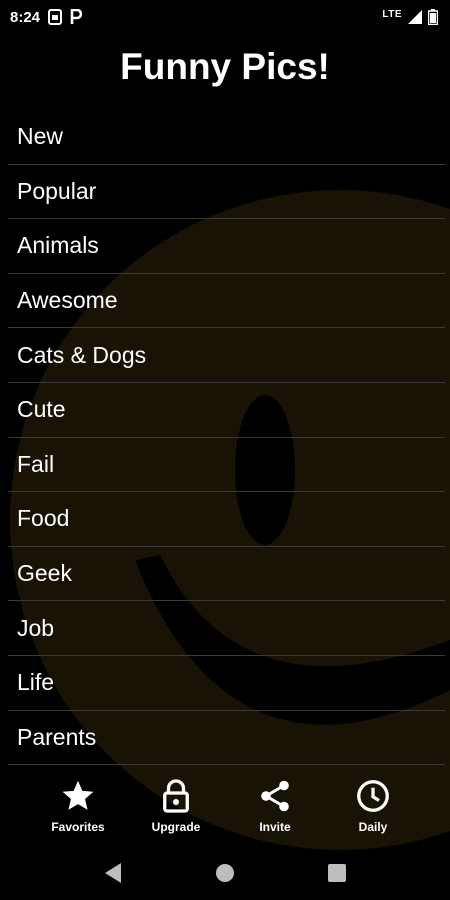  Describe the element at coordinates (433, 17) in the screenshot. I see `battery-icon` at that location.